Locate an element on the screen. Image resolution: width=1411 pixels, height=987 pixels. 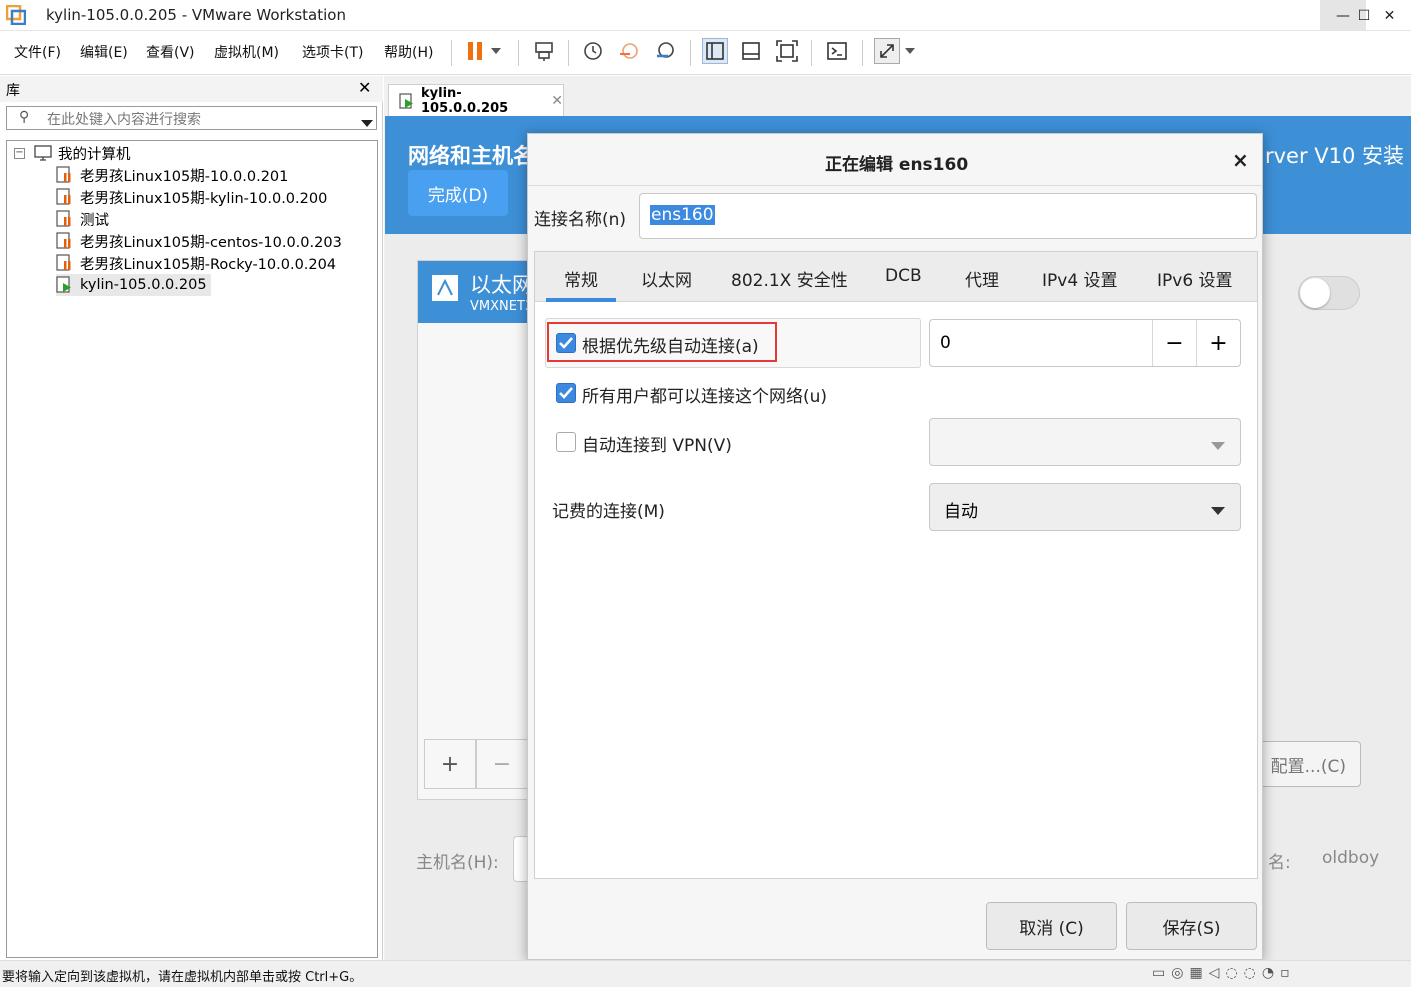
configure-button: 配置...(C) is located at coordinates (1308, 764).